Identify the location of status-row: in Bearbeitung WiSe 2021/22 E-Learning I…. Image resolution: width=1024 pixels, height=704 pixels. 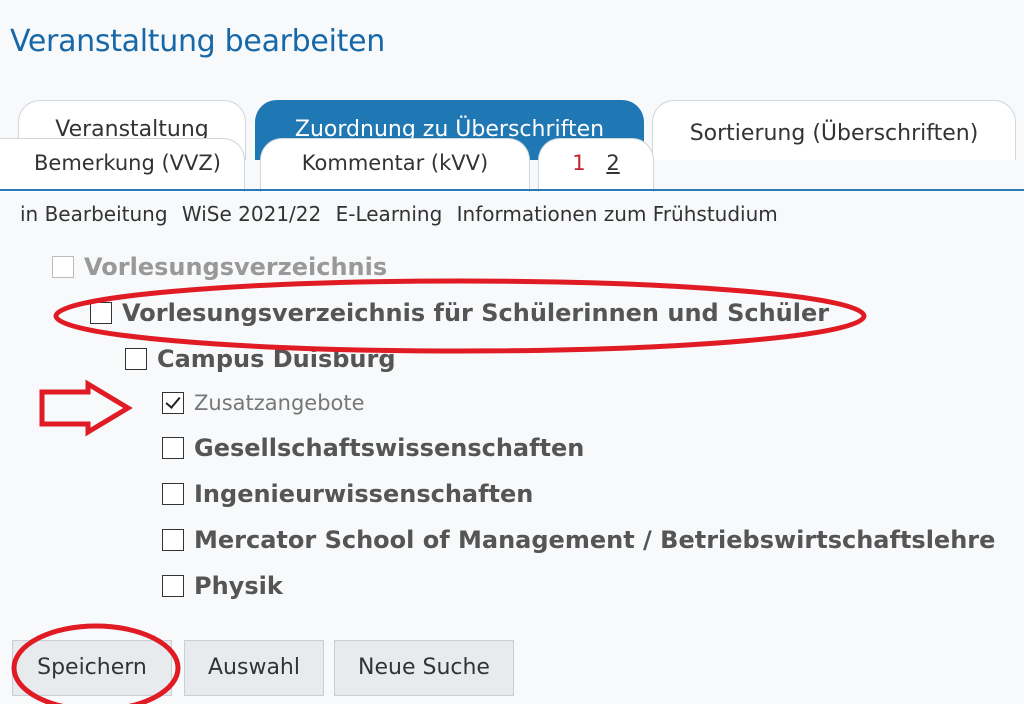
(403, 214).